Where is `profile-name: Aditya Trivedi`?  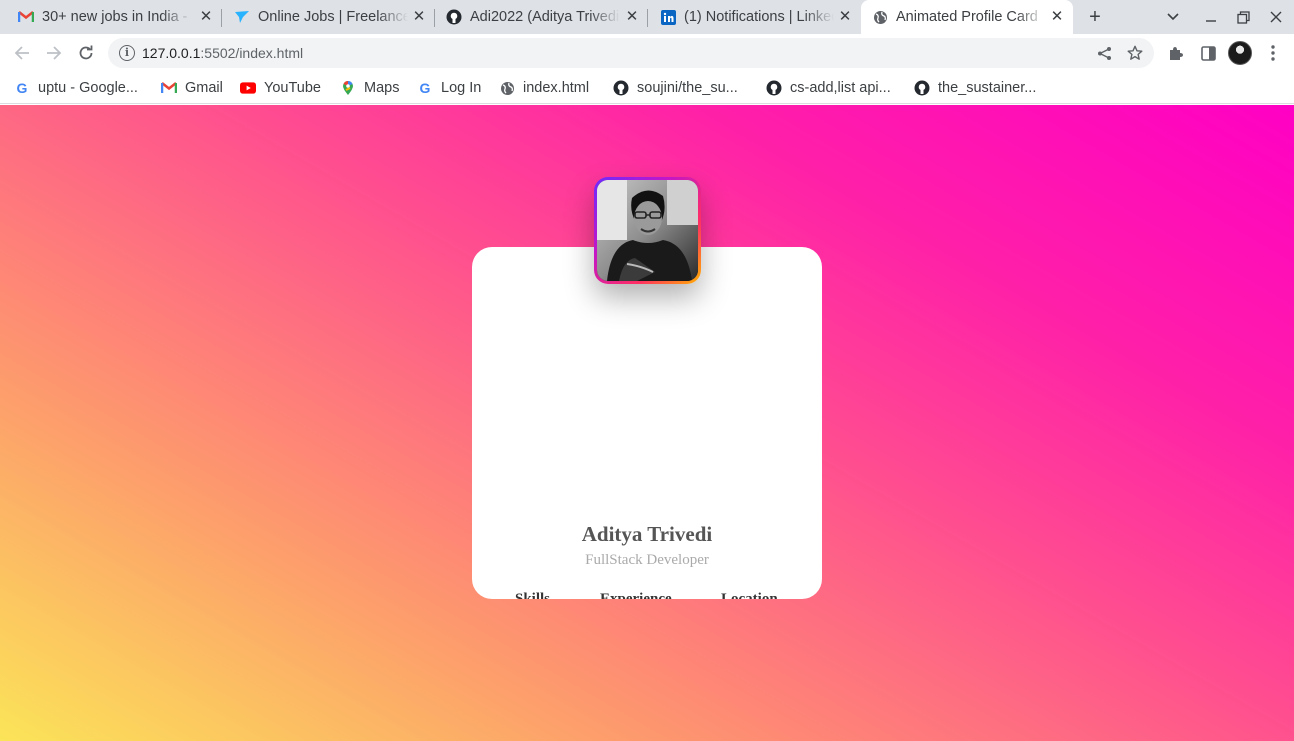 profile-name: Aditya Trivedi is located at coordinates (647, 534).